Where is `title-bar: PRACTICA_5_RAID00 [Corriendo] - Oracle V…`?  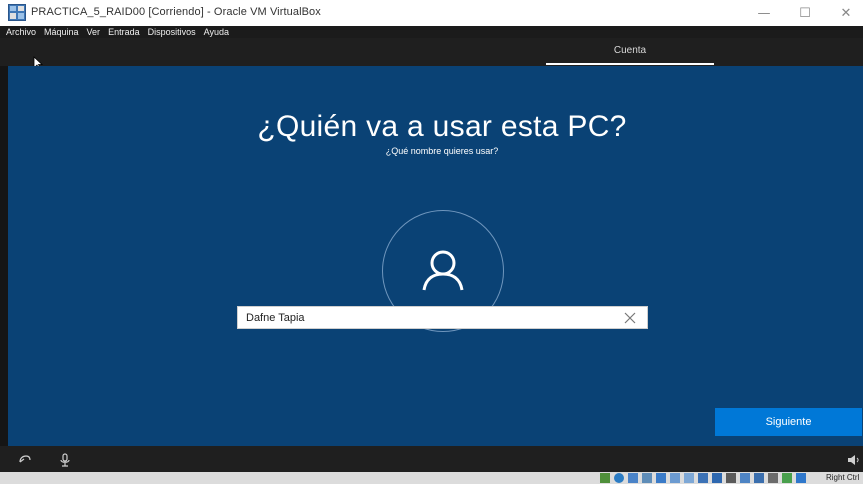 title-bar: PRACTICA_5_RAID00 [Corriendo] - Oracle V… is located at coordinates (431, 13).